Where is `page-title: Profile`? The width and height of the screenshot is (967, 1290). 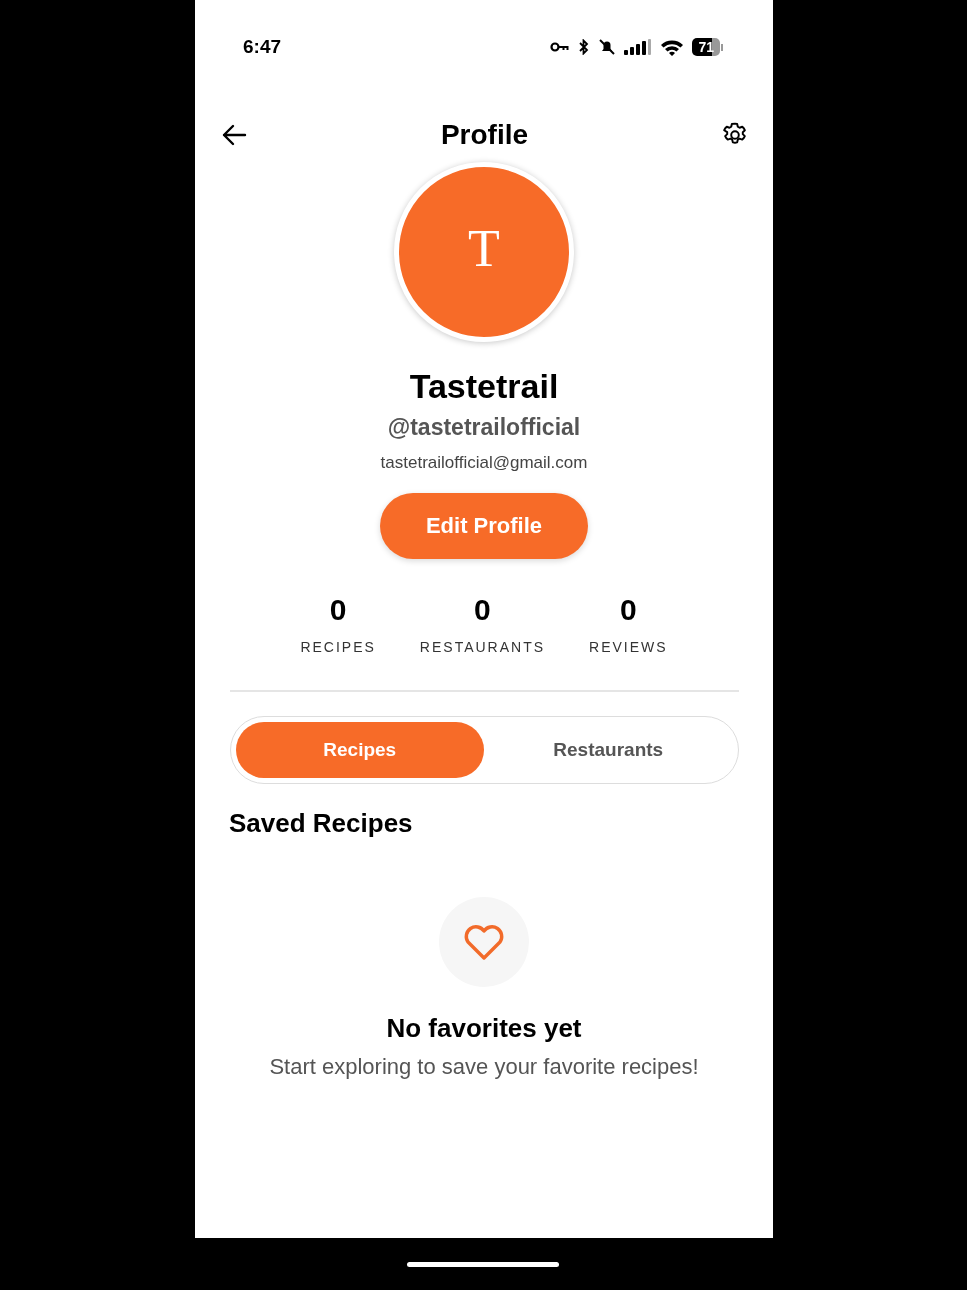
page-title: Profile is located at coordinates (484, 135).